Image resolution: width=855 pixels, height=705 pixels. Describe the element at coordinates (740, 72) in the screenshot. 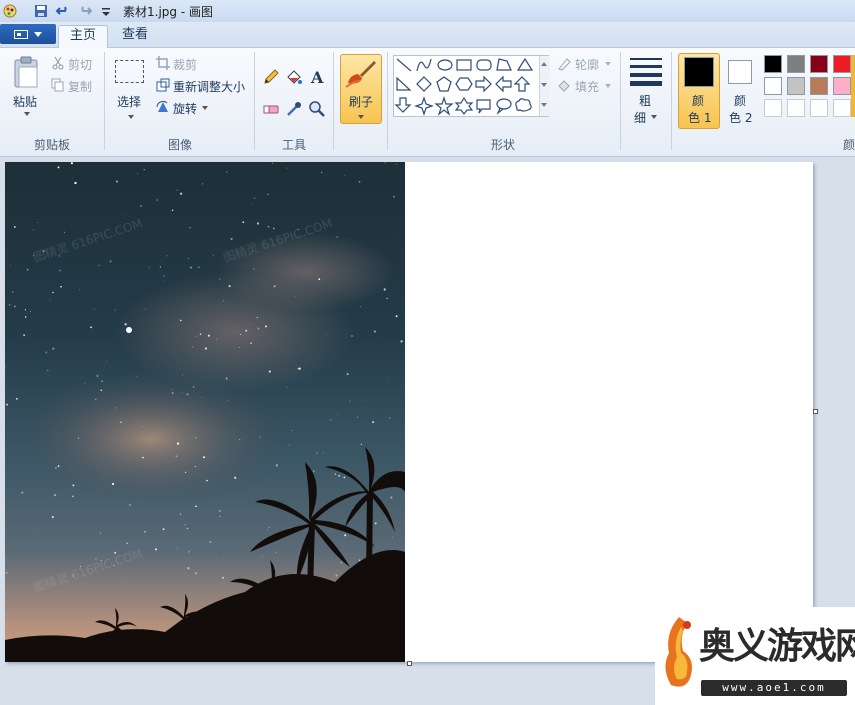

I see `color2-swatch` at that location.